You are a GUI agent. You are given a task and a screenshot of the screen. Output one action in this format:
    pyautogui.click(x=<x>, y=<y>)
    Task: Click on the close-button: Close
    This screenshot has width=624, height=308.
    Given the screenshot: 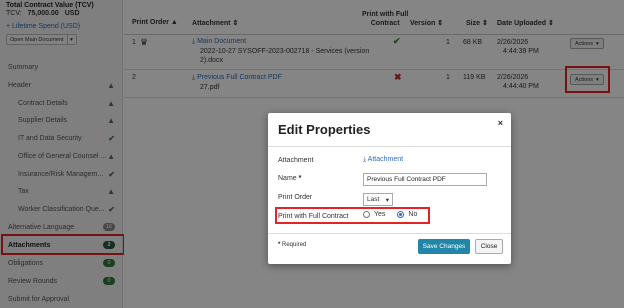 What is the action you would take?
    pyautogui.click(x=489, y=246)
    